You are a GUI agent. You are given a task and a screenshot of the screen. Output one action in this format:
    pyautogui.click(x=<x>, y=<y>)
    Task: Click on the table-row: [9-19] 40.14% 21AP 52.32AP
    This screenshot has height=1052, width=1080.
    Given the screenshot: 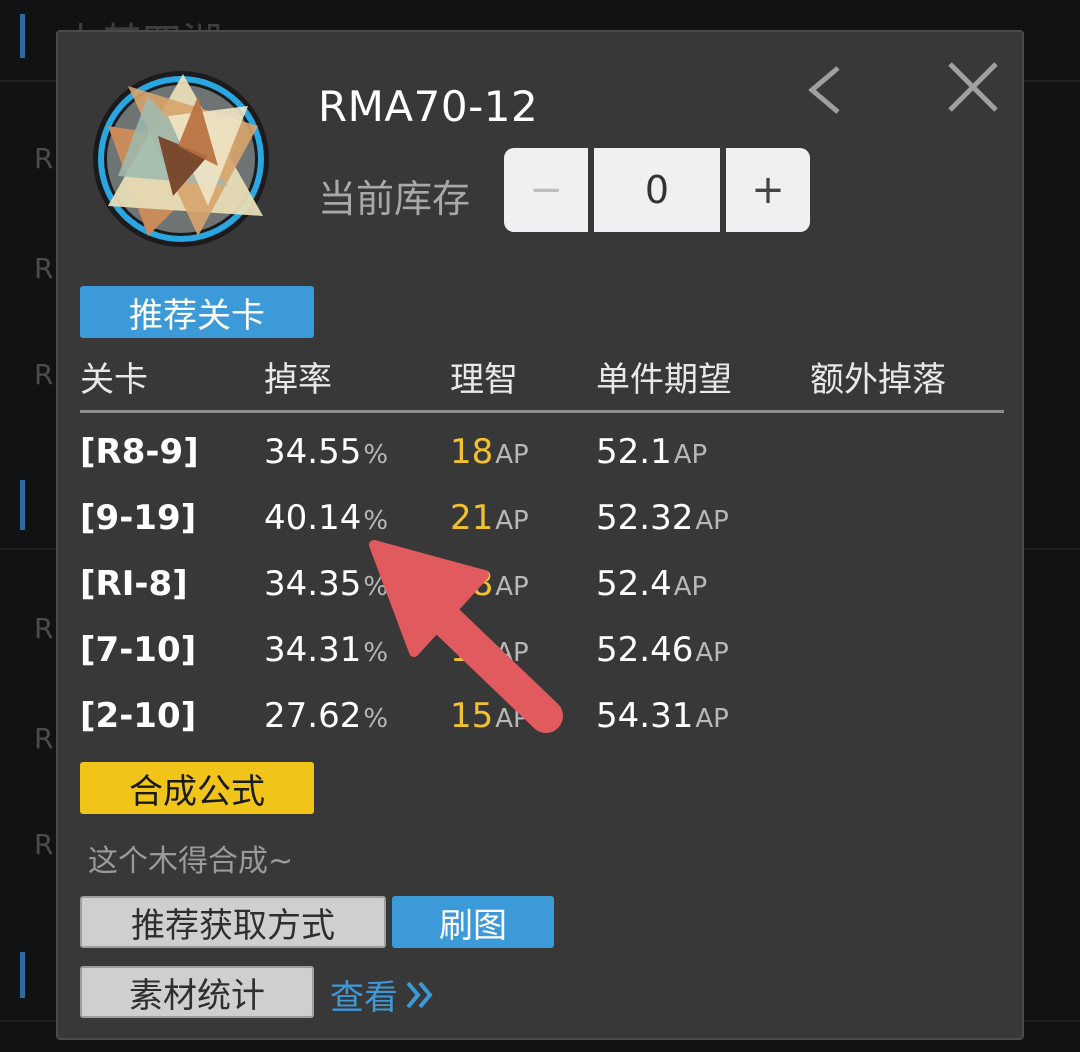 What is the action you would take?
    pyautogui.click(x=542, y=528)
    